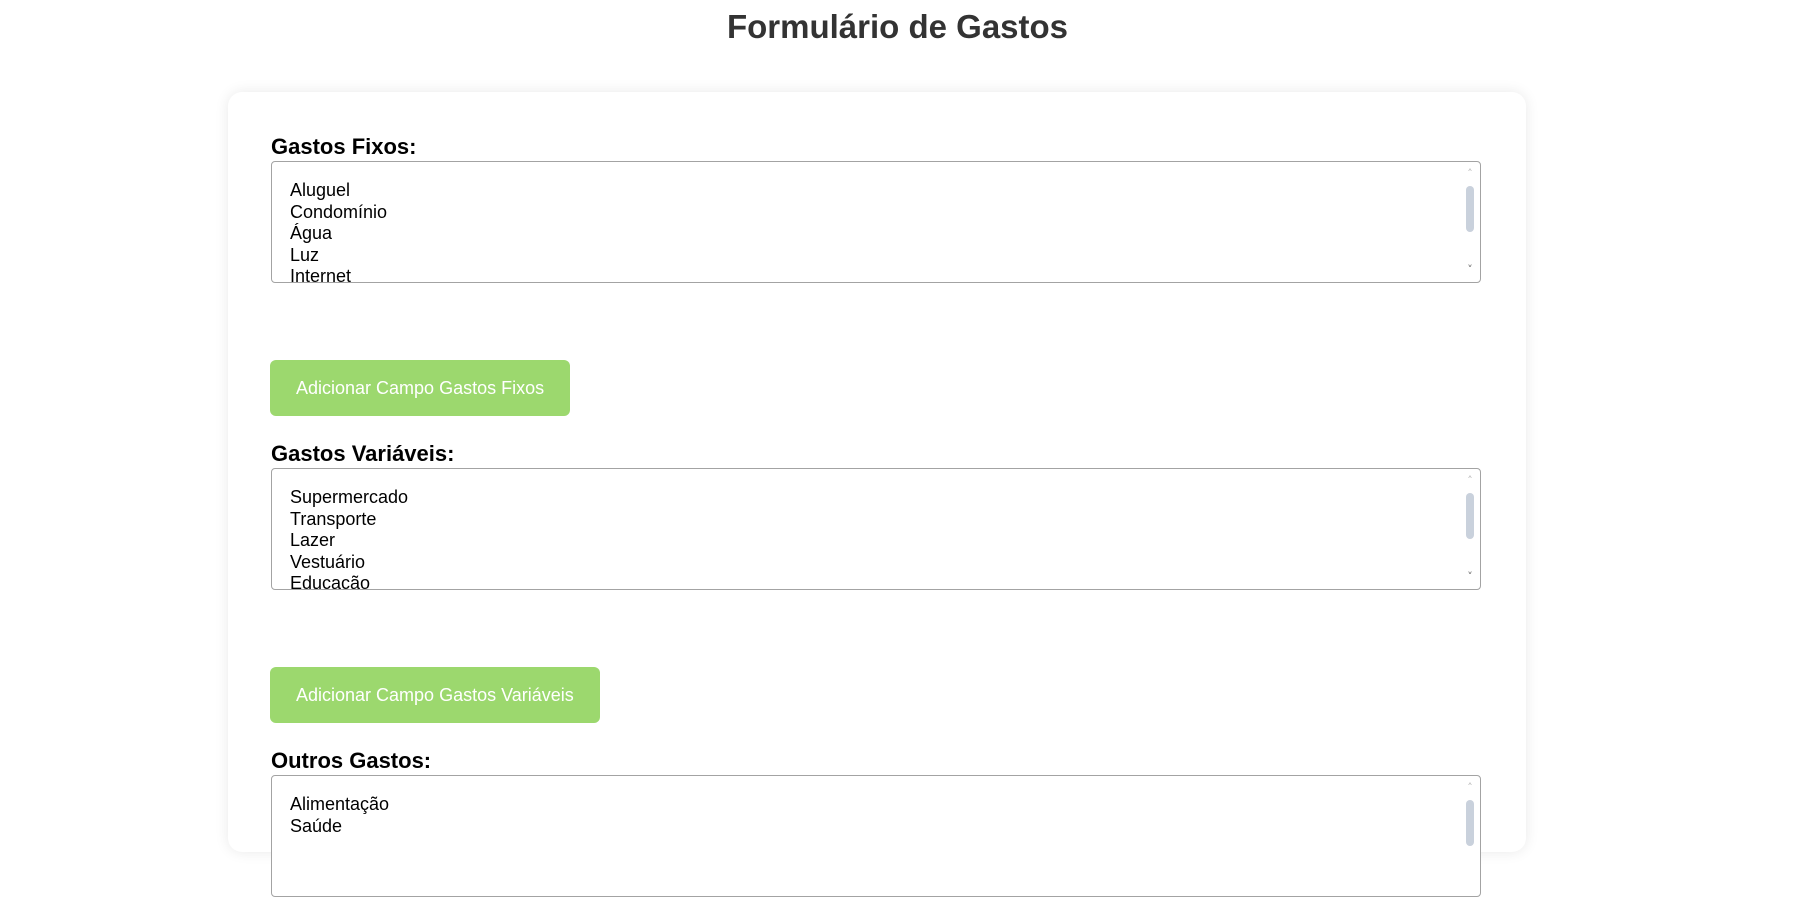 Image resolution: width=1795 pixels, height=897 pixels. I want to click on listbox-option: Luz, so click(338, 256).